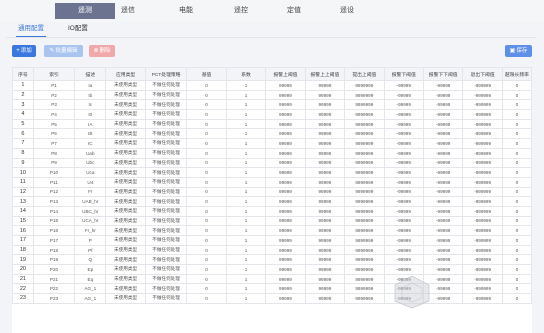 Image resolution: width=544 pixels, height=333 pixels. What do you see at coordinates (23, 279) in the screenshot?
I see `table-cell: 21` at bounding box center [23, 279].